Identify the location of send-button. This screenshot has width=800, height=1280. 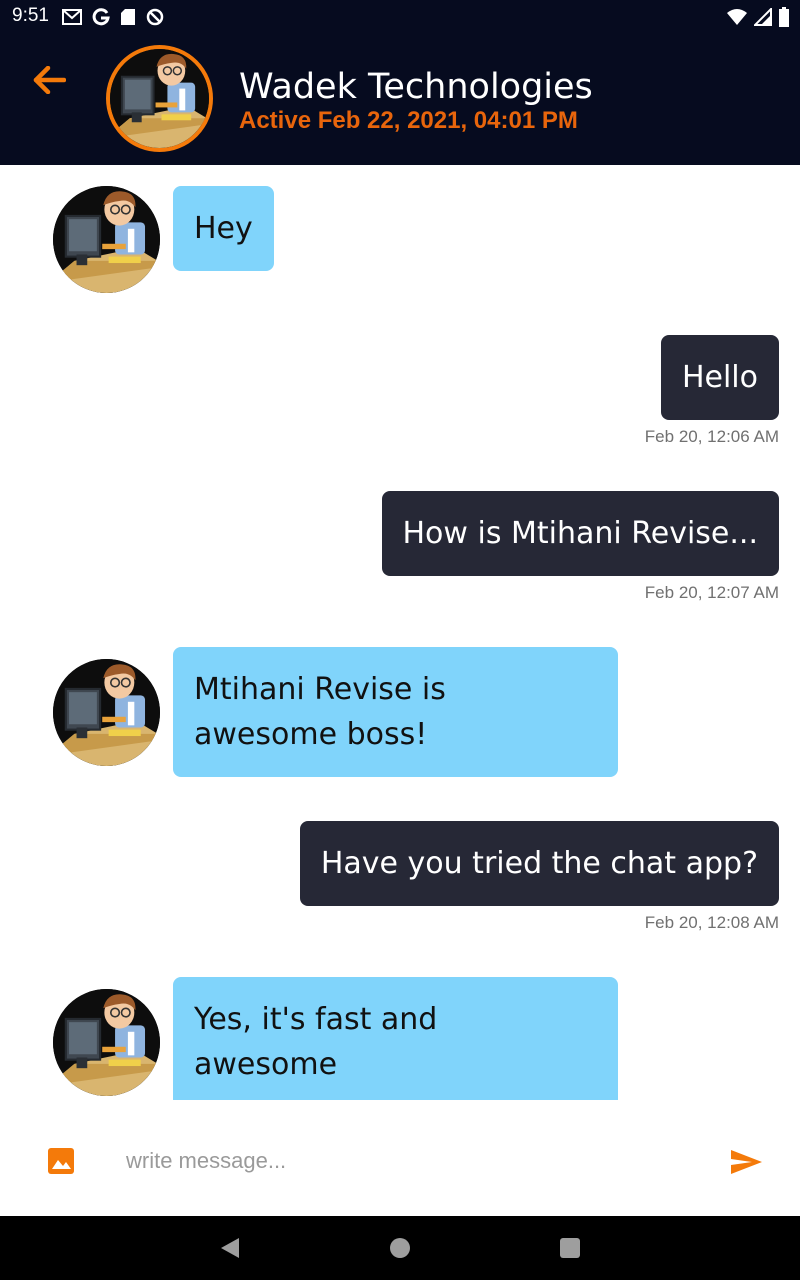
(746, 1162).